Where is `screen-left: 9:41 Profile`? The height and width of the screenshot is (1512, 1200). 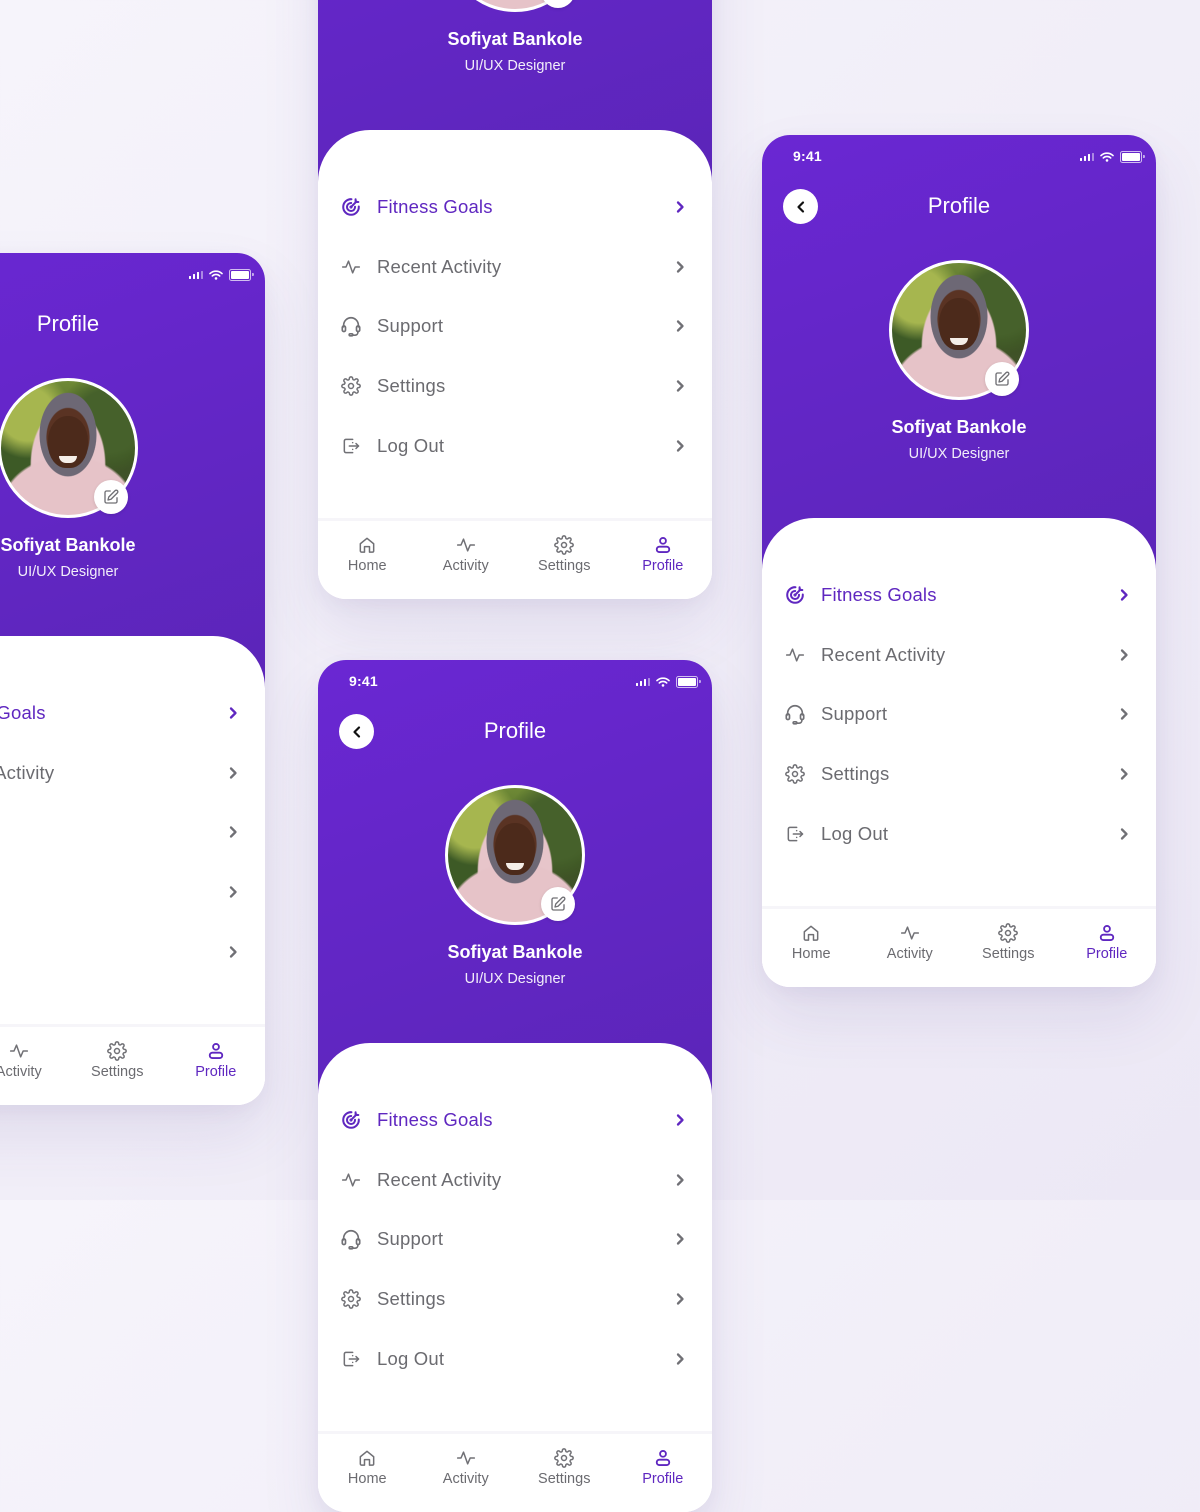 screen-left: 9:41 Profile is located at coordinates (132, 679).